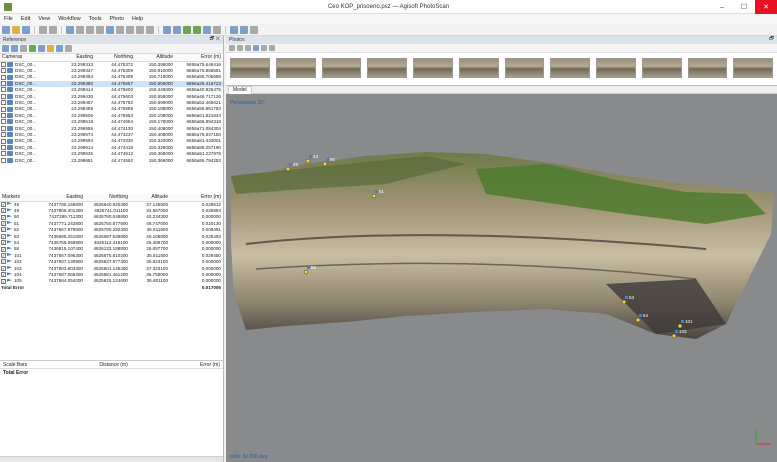  I want to click on rectangle-select-icon, so click(80, 29).